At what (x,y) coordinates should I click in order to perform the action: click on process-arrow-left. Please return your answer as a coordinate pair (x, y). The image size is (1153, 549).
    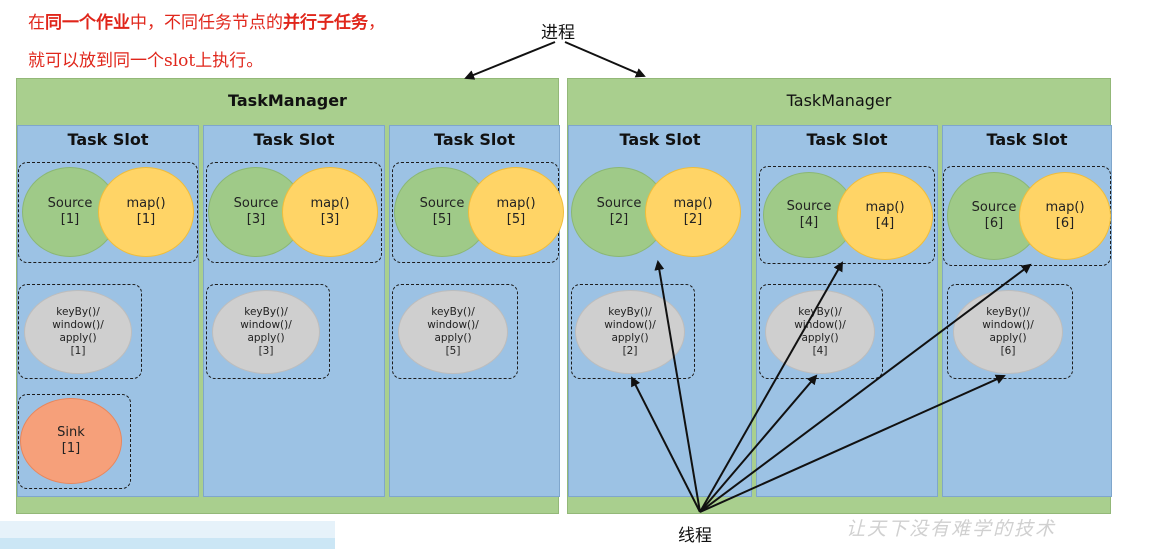
    Looking at the image, I should click on (510, 60).